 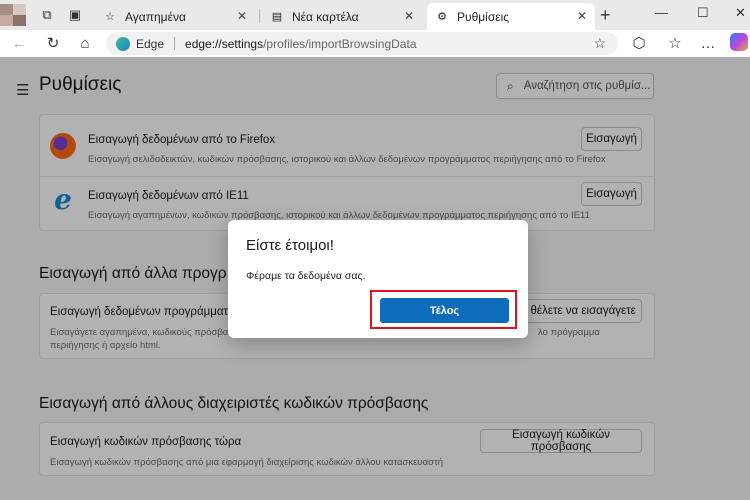 What do you see at coordinates (325, 16) in the screenshot?
I see `tab-label: Νέα καρτέλα` at bounding box center [325, 16].